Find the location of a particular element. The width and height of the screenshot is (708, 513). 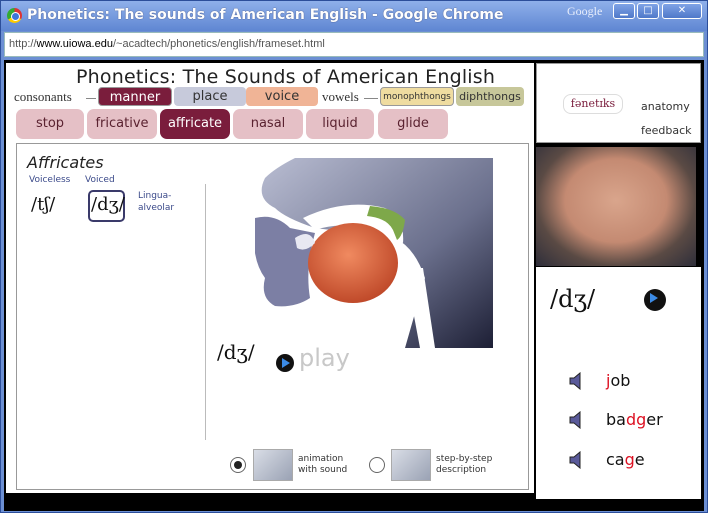

option2-label-line1: step-by-step is located at coordinates (464, 459).